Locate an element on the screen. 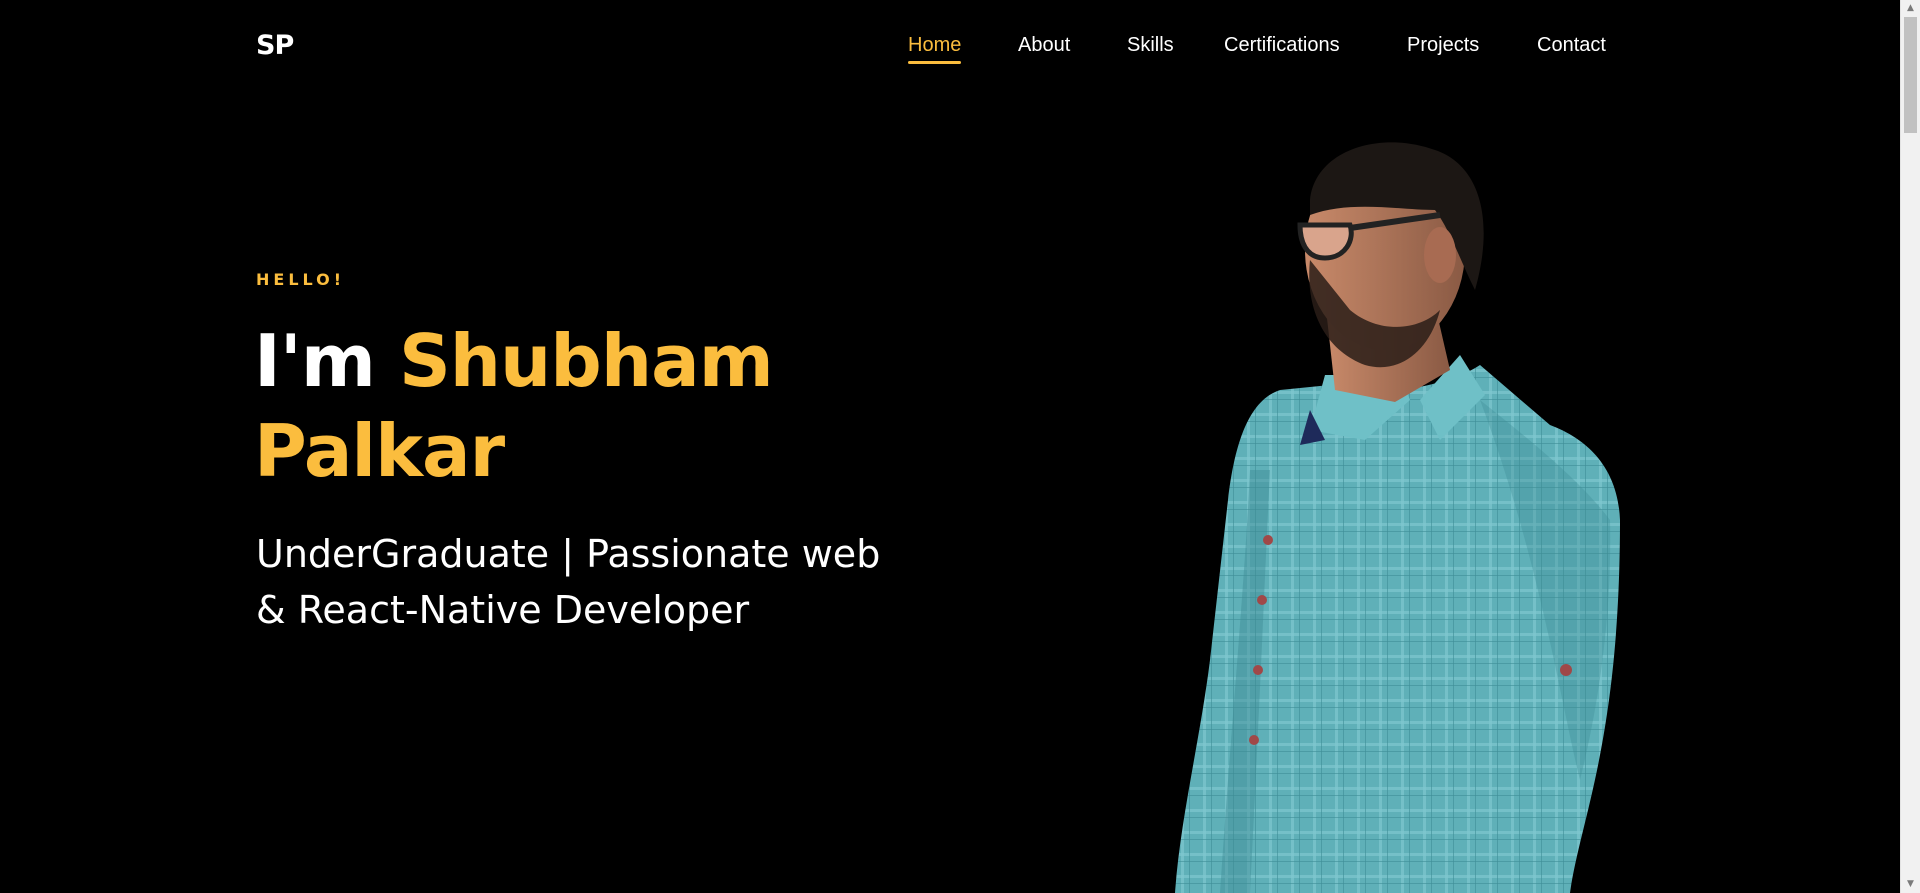 The width and height of the screenshot is (1920, 893). nav-skills: Skills is located at coordinates (1150, 45).